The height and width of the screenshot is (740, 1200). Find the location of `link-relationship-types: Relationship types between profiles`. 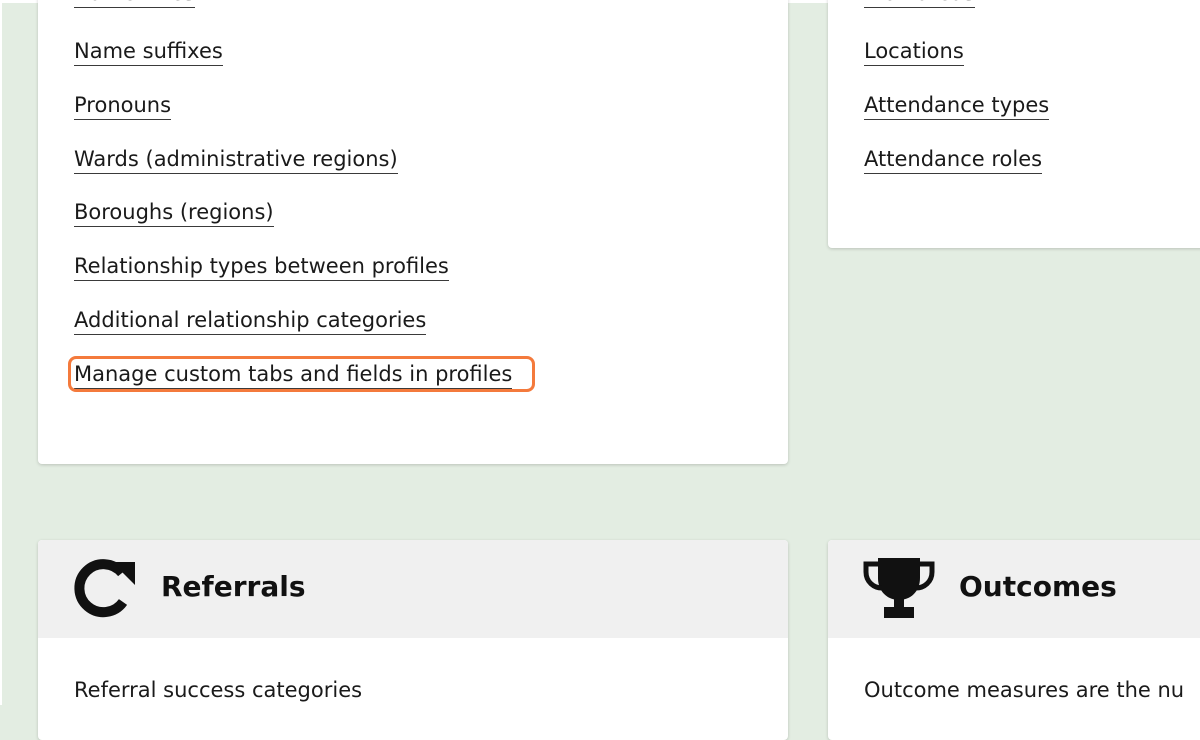

link-relationship-types: Relationship types between profiles is located at coordinates (261, 267).